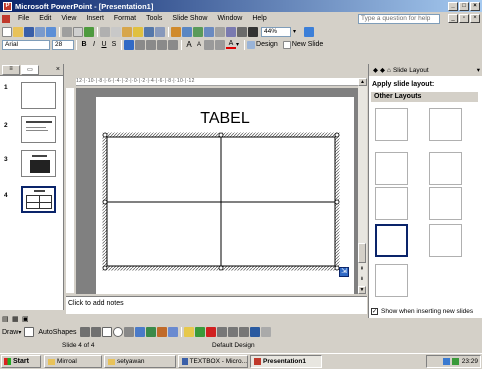 This screenshot has width=482, height=369. Describe the element at coordinates (455, 361) in the screenshot. I see `volume-icon` at that location.